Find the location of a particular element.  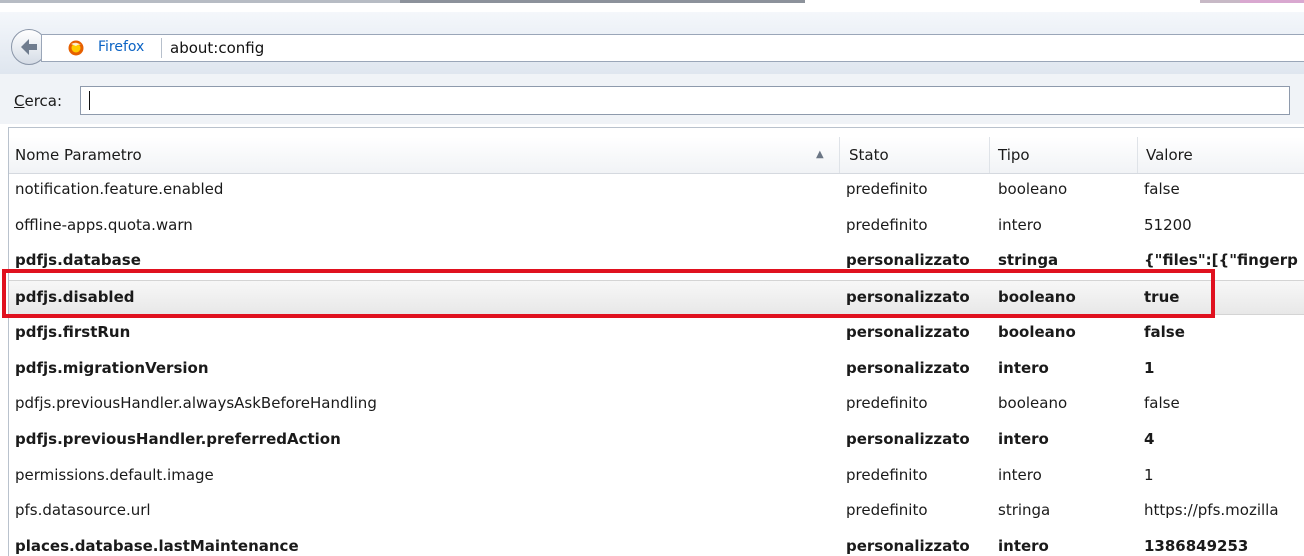

cell-name: pdfjs.database is located at coordinates (78, 260).